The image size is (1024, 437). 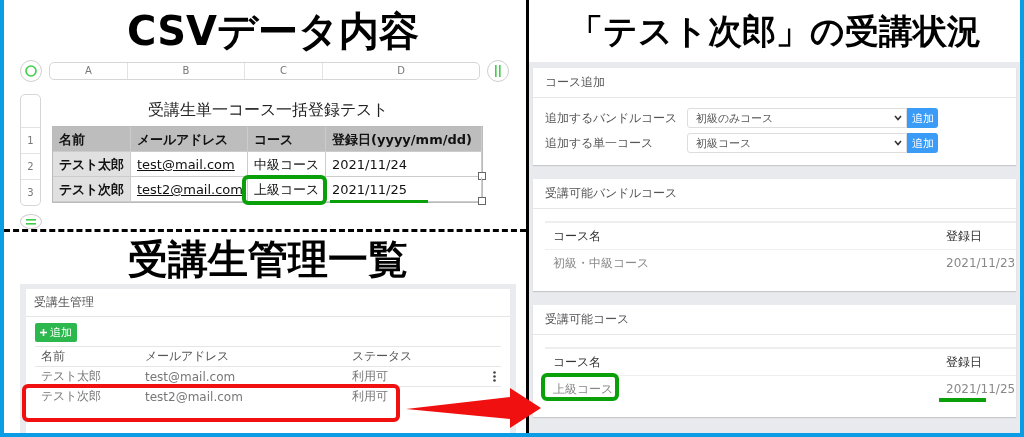 What do you see at coordinates (287, 164) in the screenshot?
I see `table-cell: 中級コース` at bounding box center [287, 164].